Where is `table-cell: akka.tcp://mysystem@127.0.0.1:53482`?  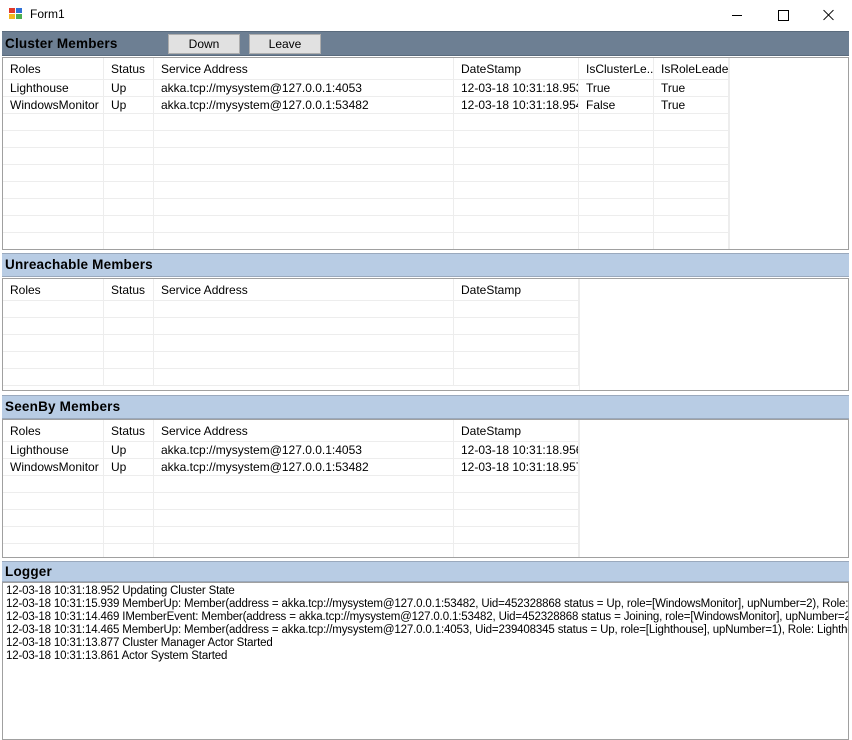 table-cell: akka.tcp://mysystem@127.0.0.1:53482 is located at coordinates (304, 105).